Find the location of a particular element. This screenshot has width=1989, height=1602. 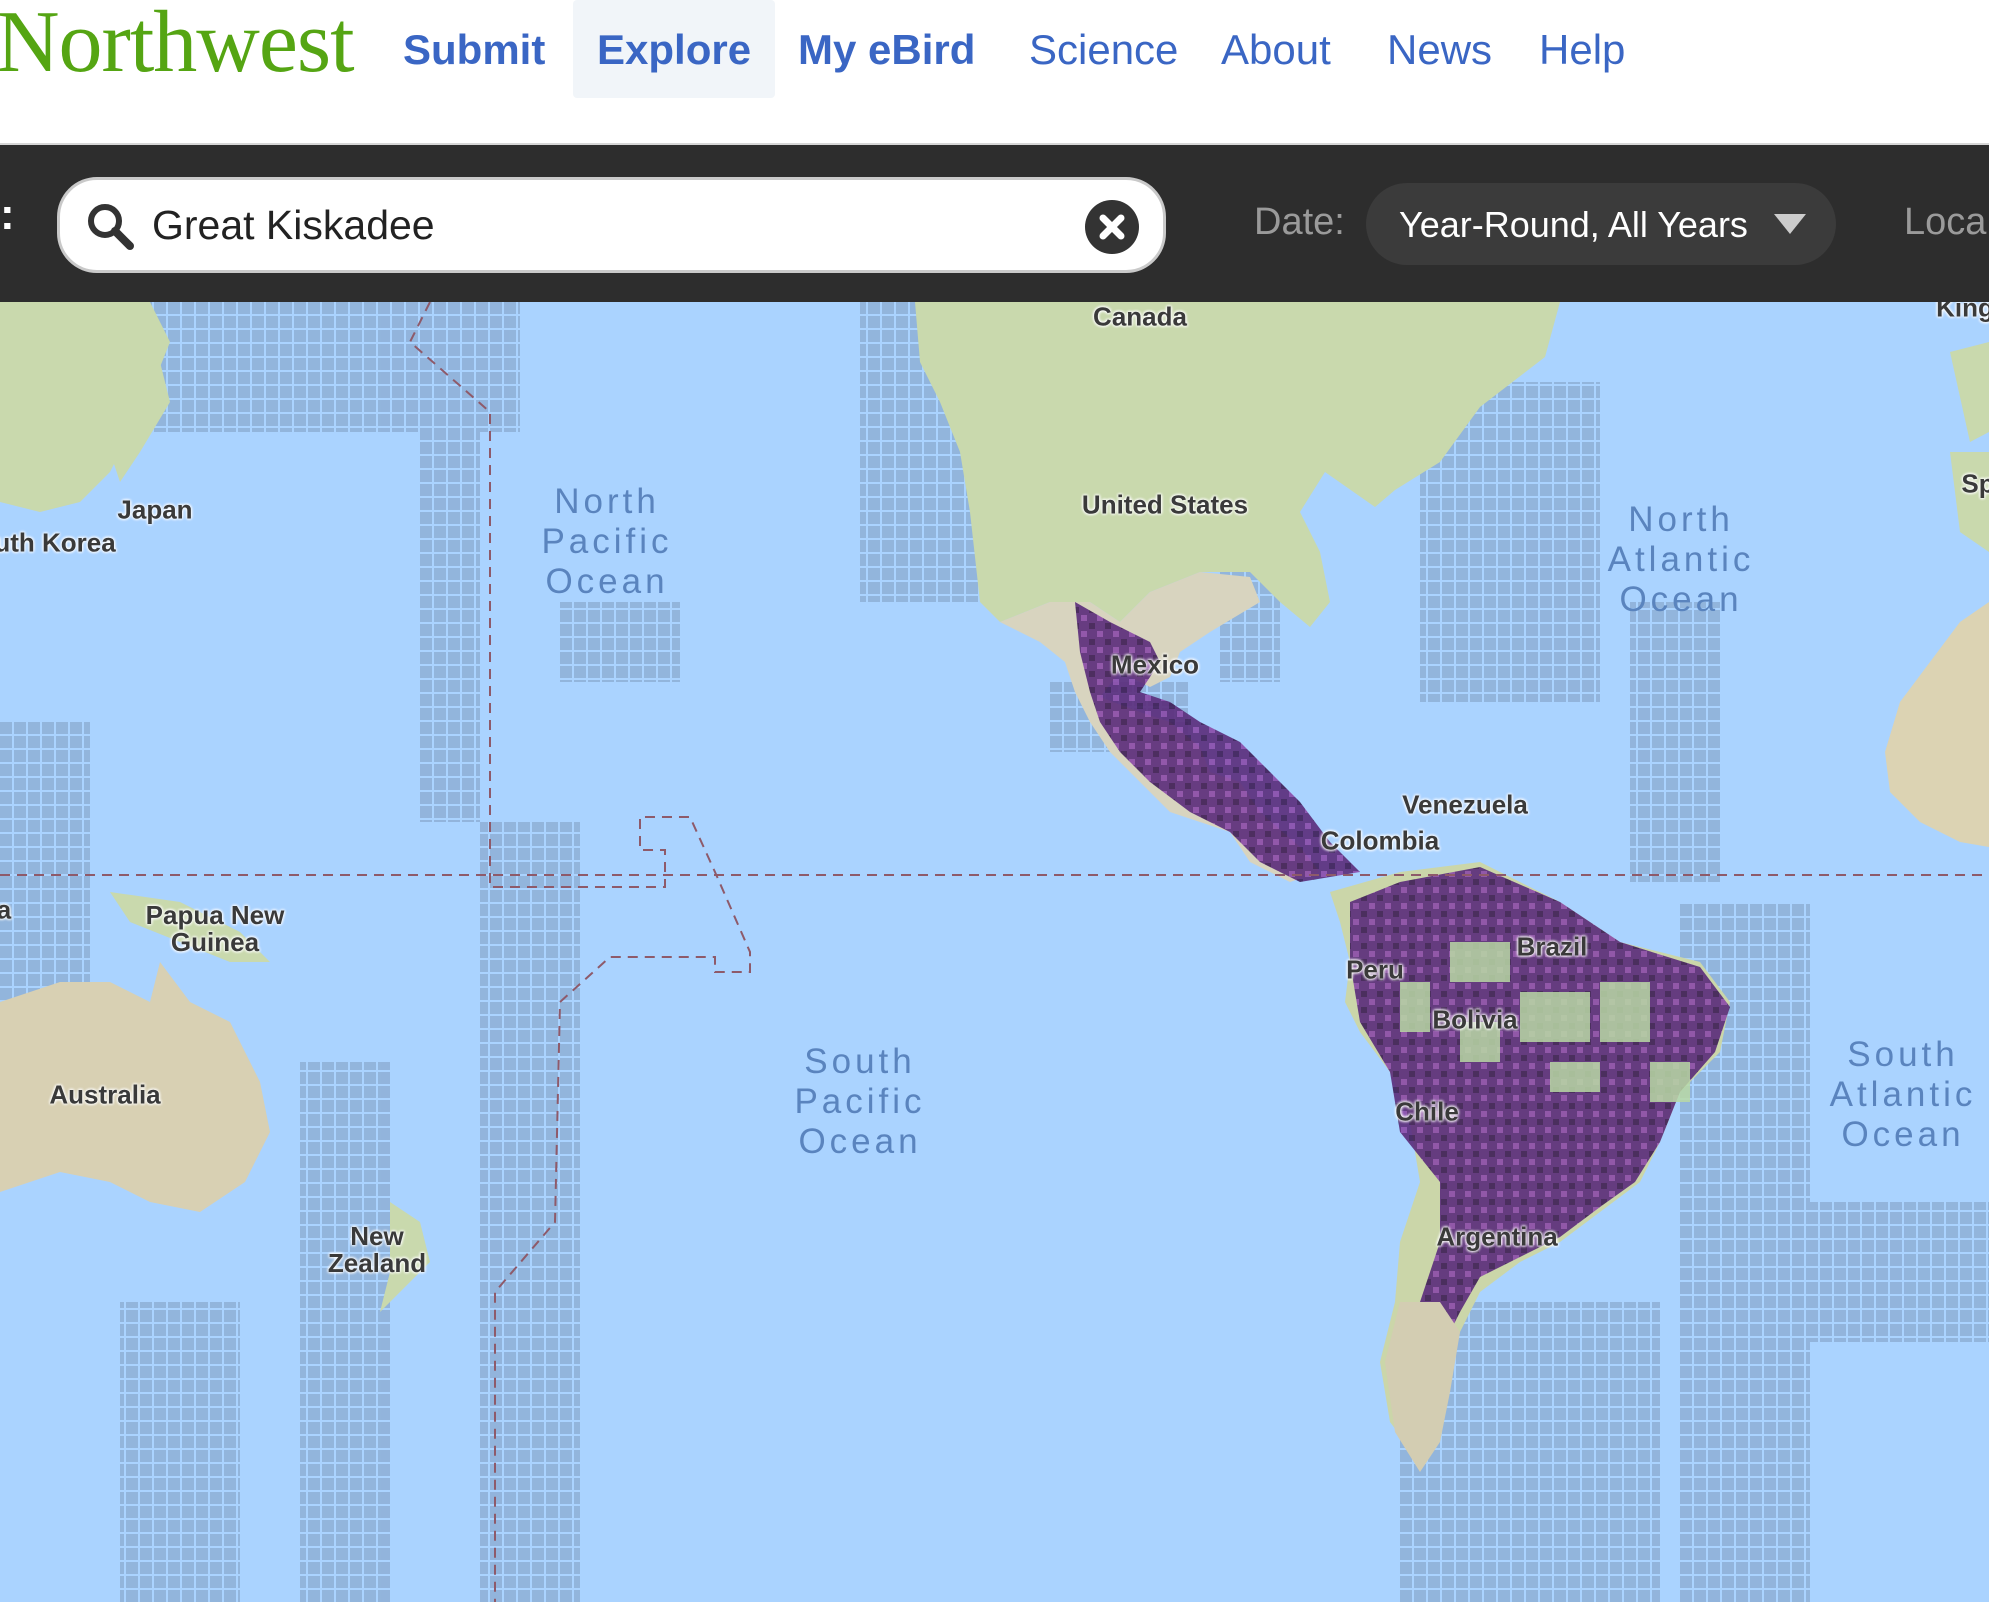

label-chile: Chile is located at coordinates (1427, 1111).